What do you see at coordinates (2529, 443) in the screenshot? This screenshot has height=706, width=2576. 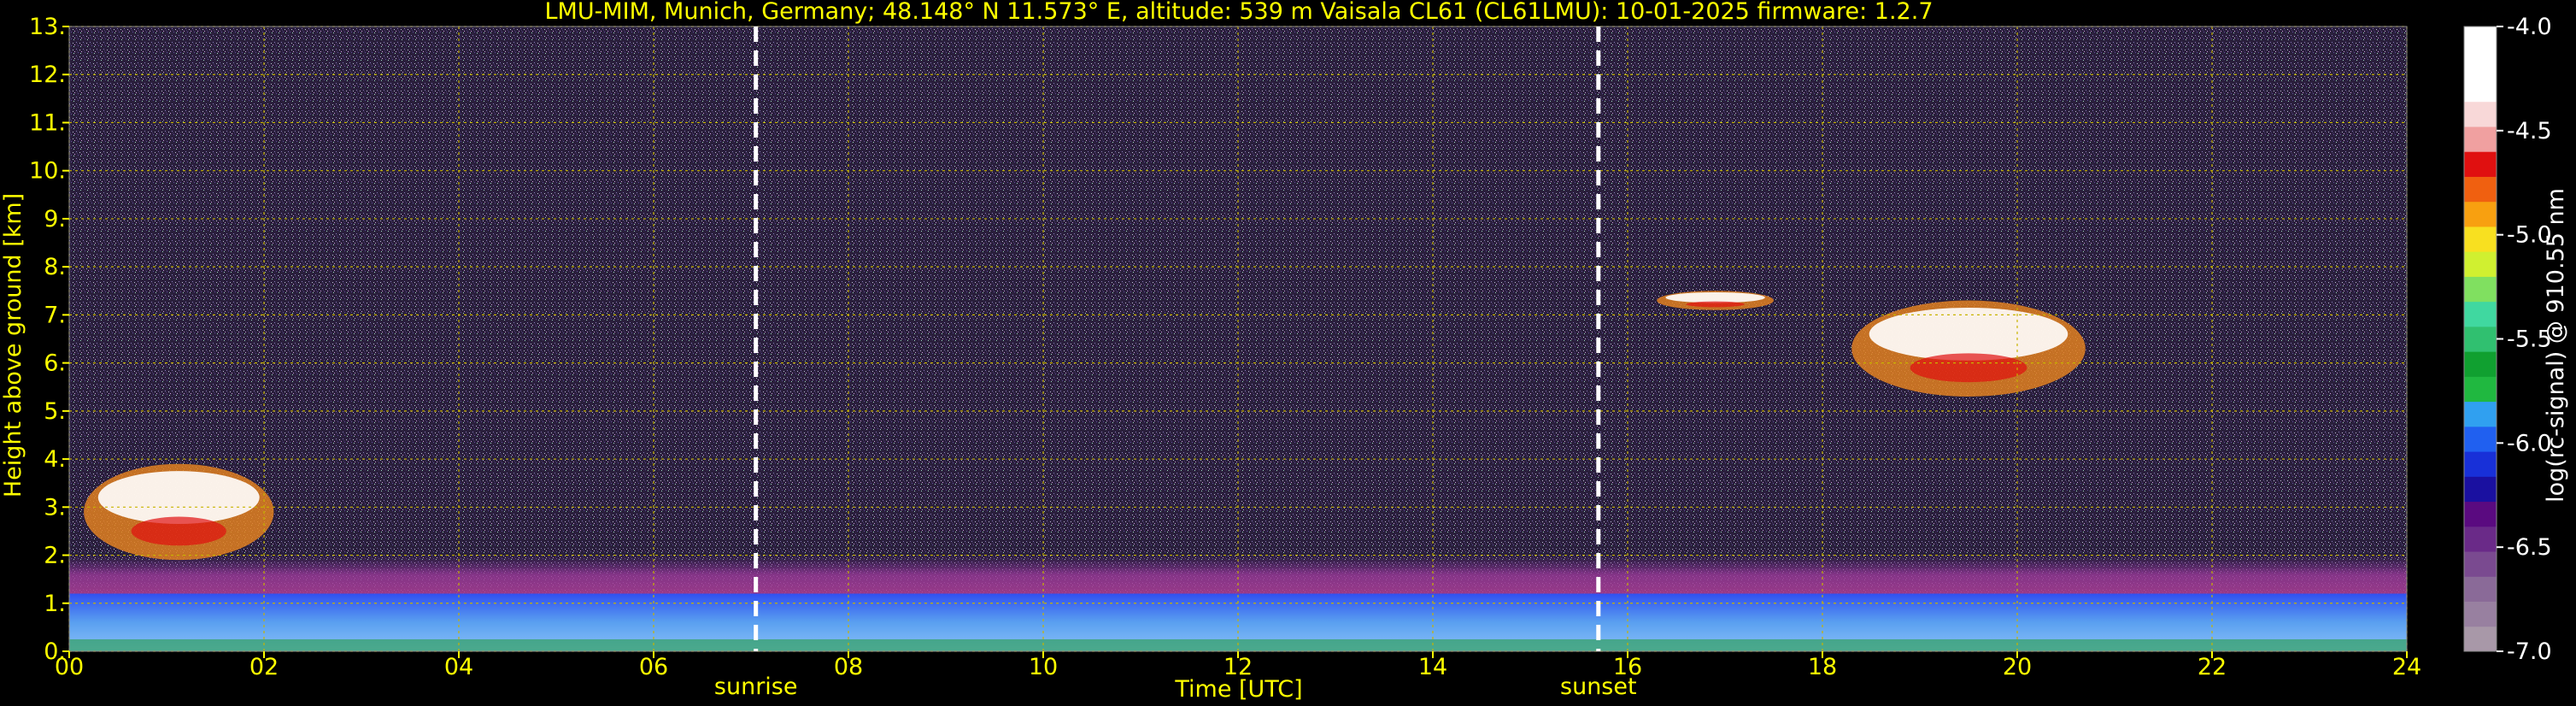 I see `colorbar-tick-label: -6.0` at bounding box center [2529, 443].